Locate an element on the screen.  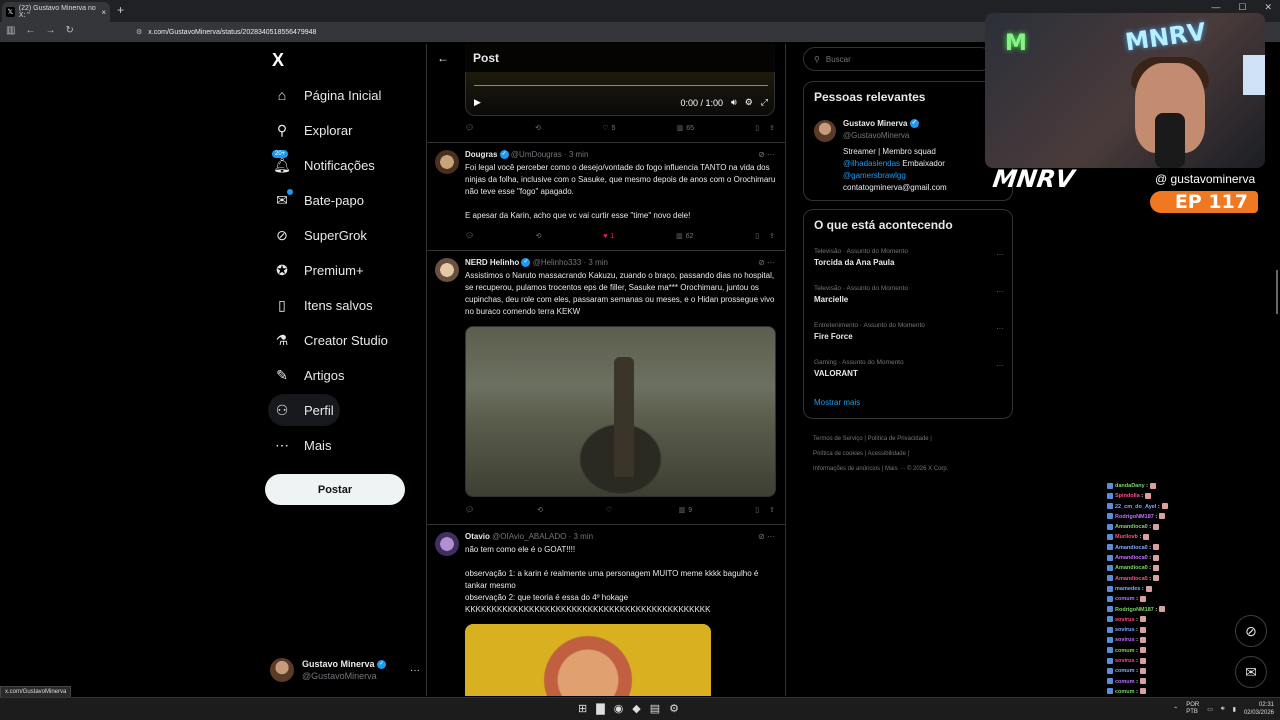
back-arrow-icon: ← is located at coordinates (443, 58).